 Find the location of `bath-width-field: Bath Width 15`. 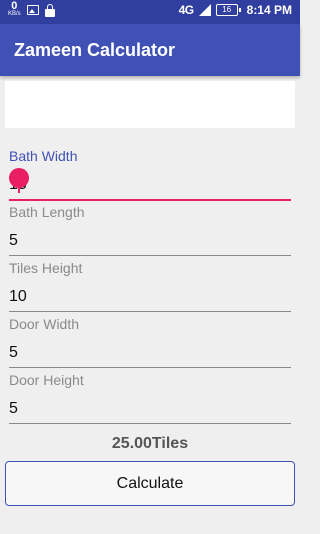

bath-width-field: Bath Width 15 is located at coordinates (150, 174).